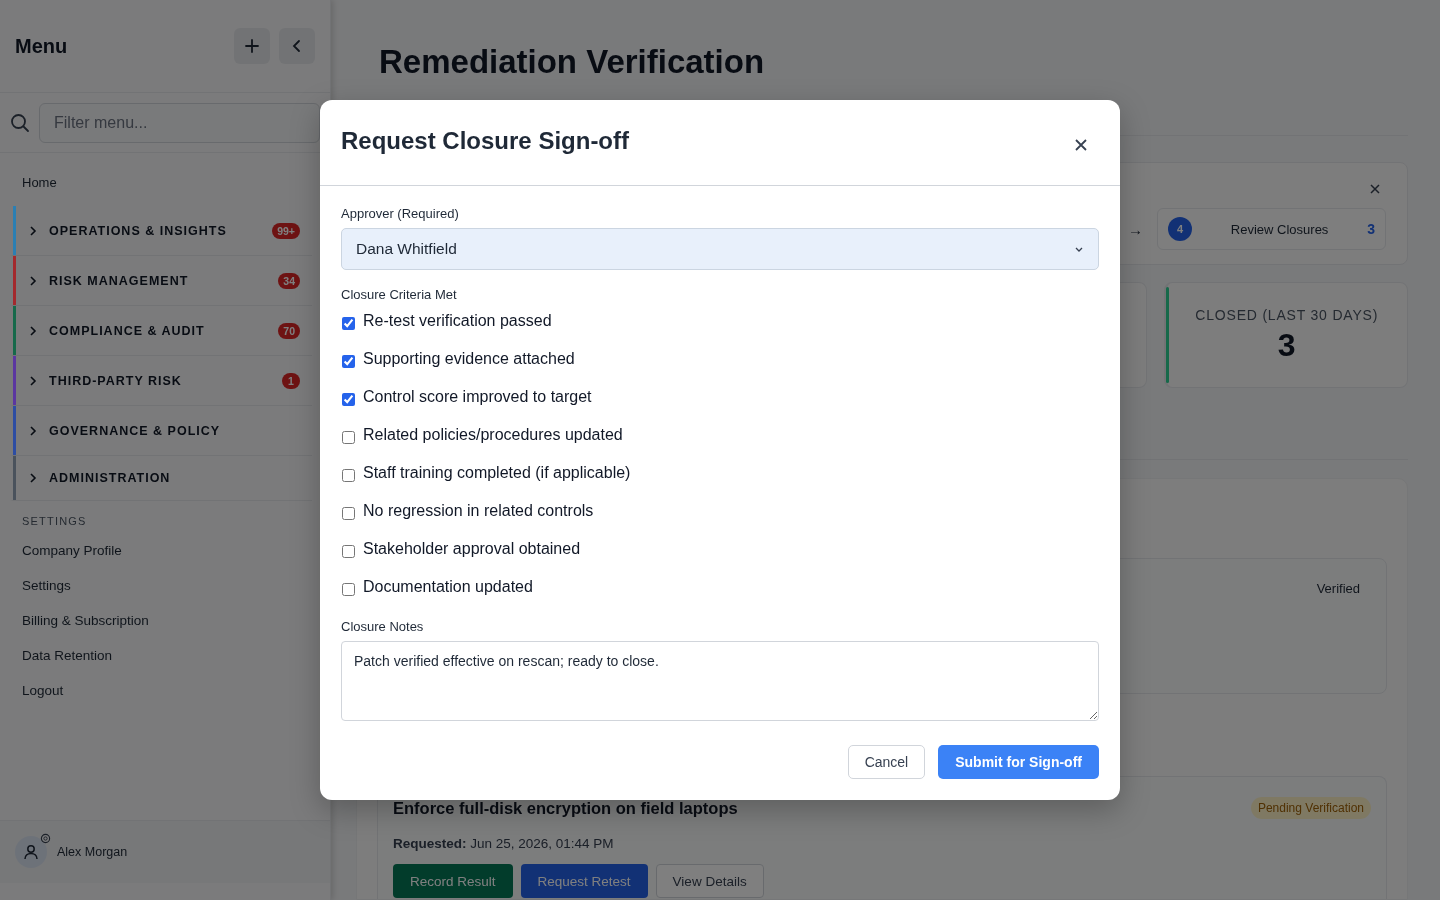 Image resolution: width=1440 pixels, height=900 pixels. What do you see at coordinates (457, 321) in the screenshot?
I see `checkbox-label: Re-test verification passed` at bounding box center [457, 321].